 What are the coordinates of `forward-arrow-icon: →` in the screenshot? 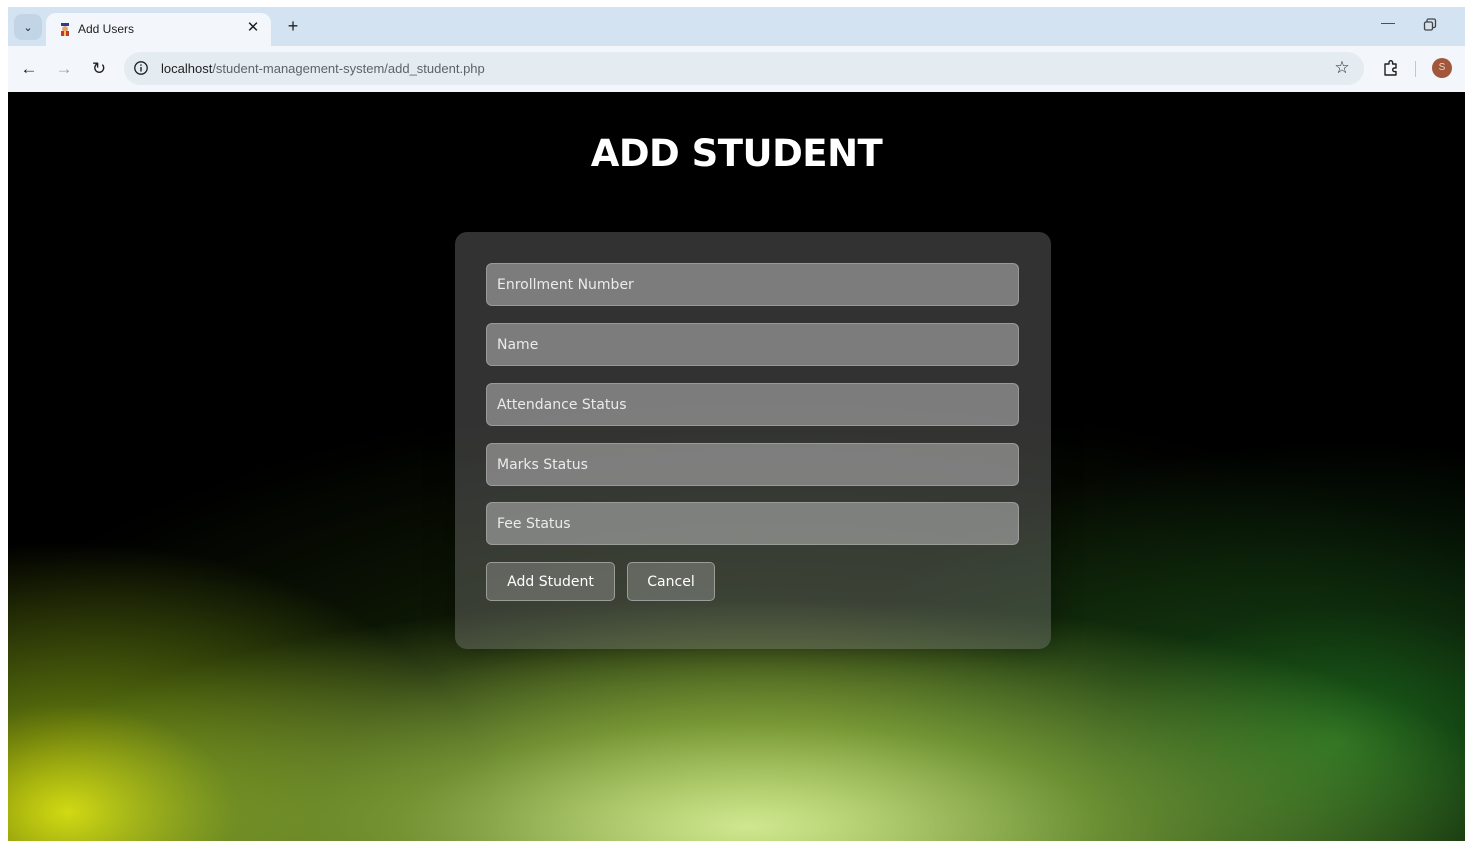 It's located at (64, 69).